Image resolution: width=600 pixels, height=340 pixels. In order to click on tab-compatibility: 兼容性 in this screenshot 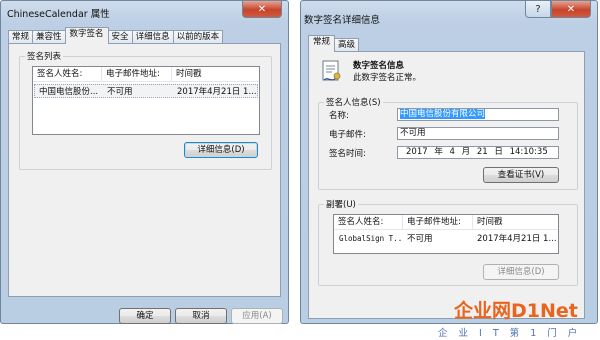, I will do `click(49, 37)`.